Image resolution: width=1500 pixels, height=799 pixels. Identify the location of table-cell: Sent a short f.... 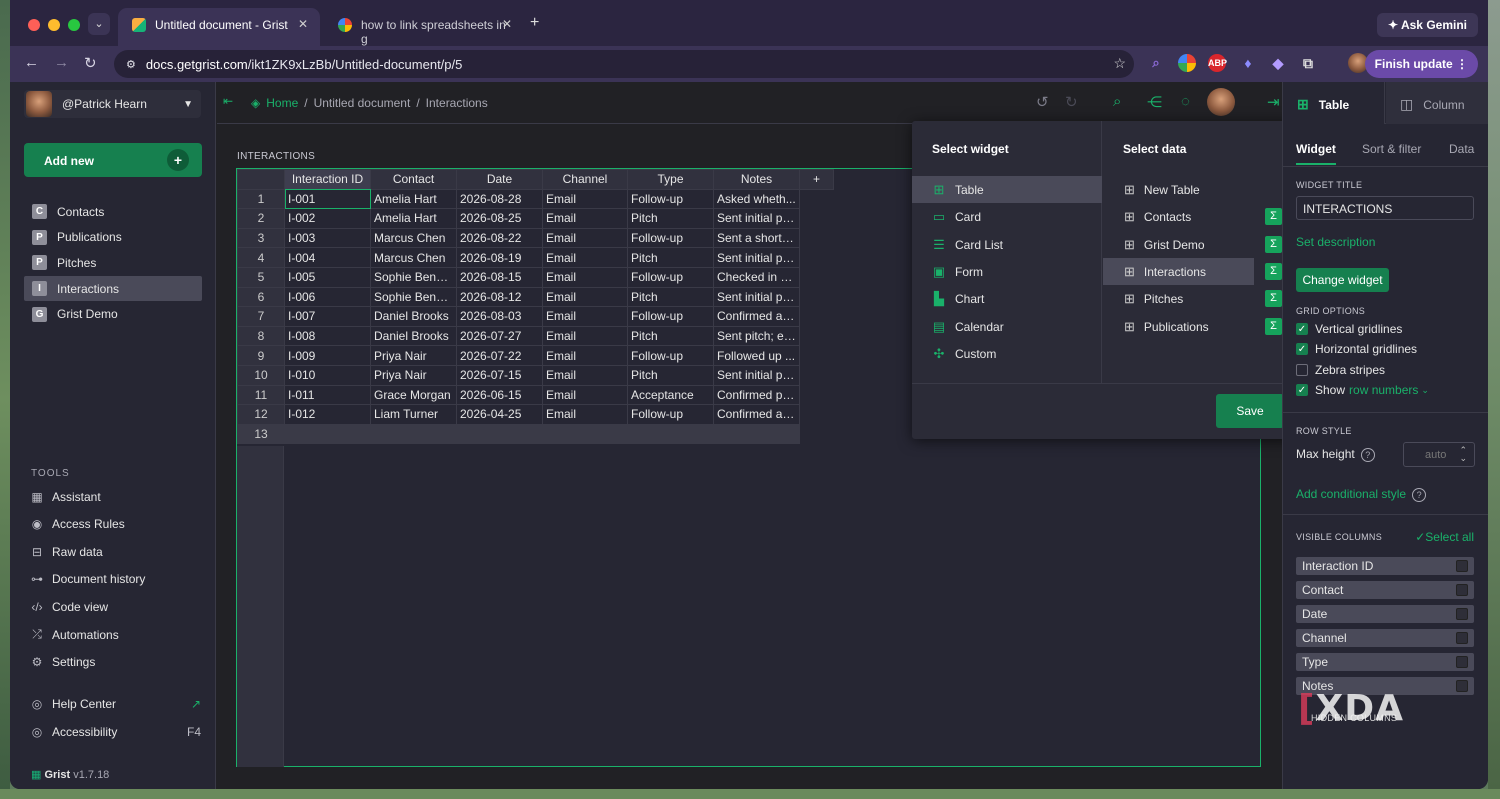
(756, 238).